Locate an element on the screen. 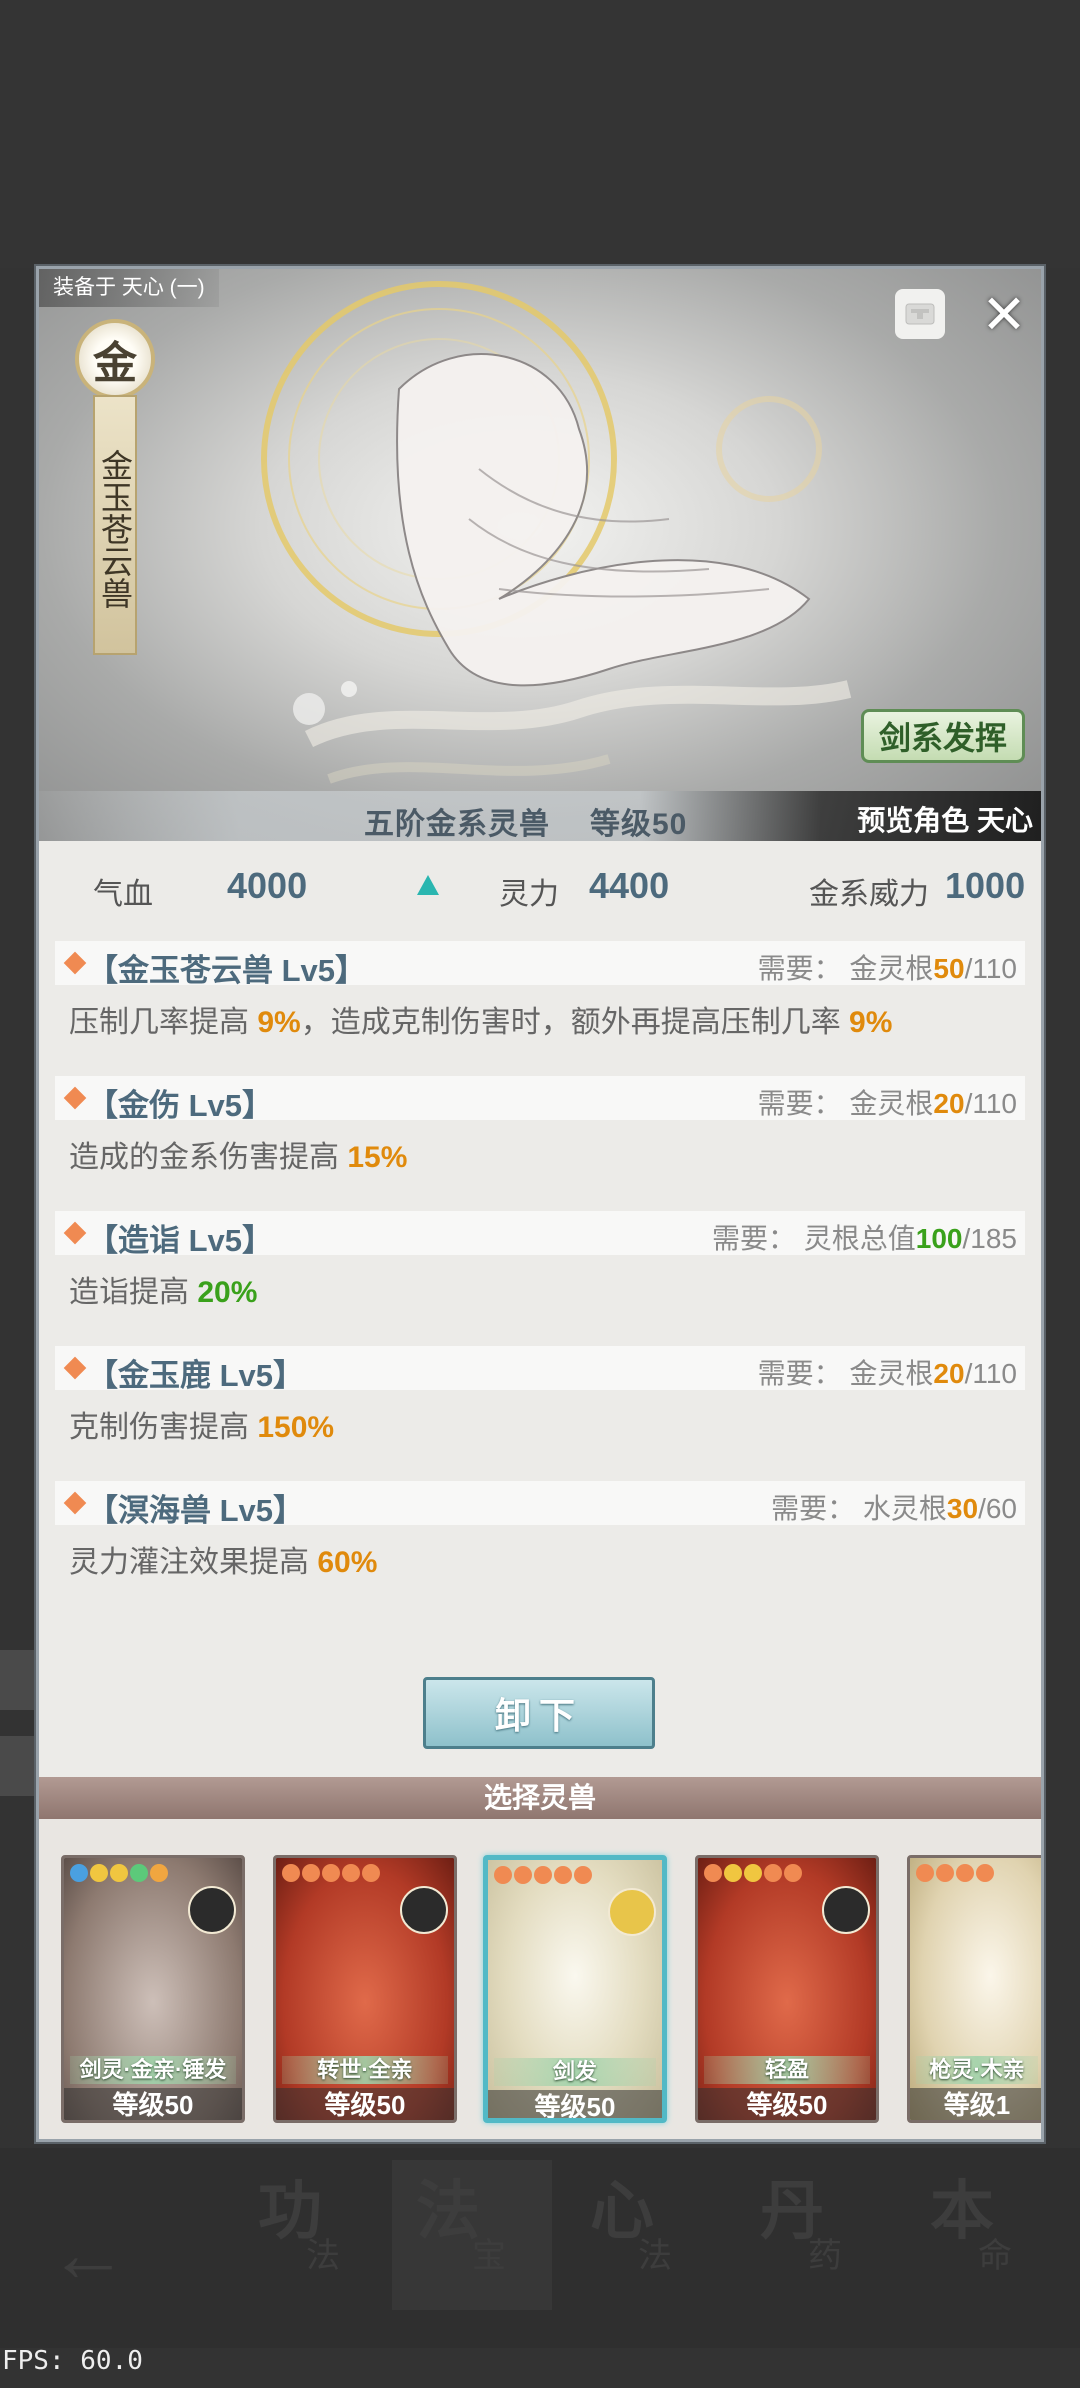  skill-header: 【金玉苍云兽 Lv5】 需要： 金灵根50/110 is located at coordinates (540, 964).